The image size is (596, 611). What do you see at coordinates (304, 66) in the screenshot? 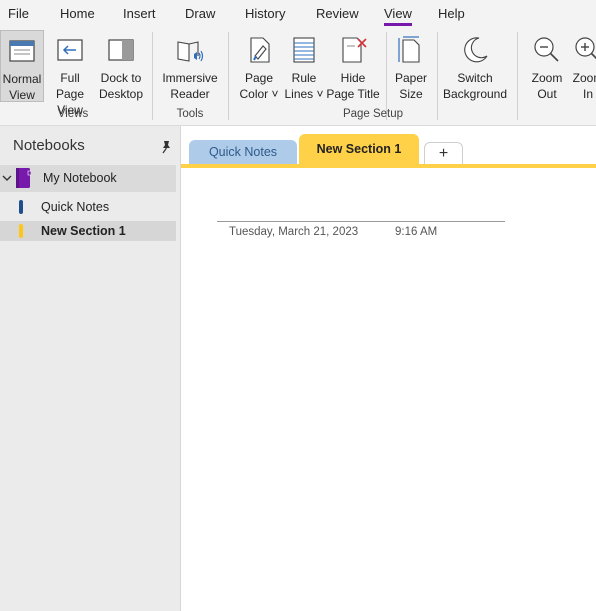
I see `rule-lines-button: Rule Lines ˅` at bounding box center [304, 66].